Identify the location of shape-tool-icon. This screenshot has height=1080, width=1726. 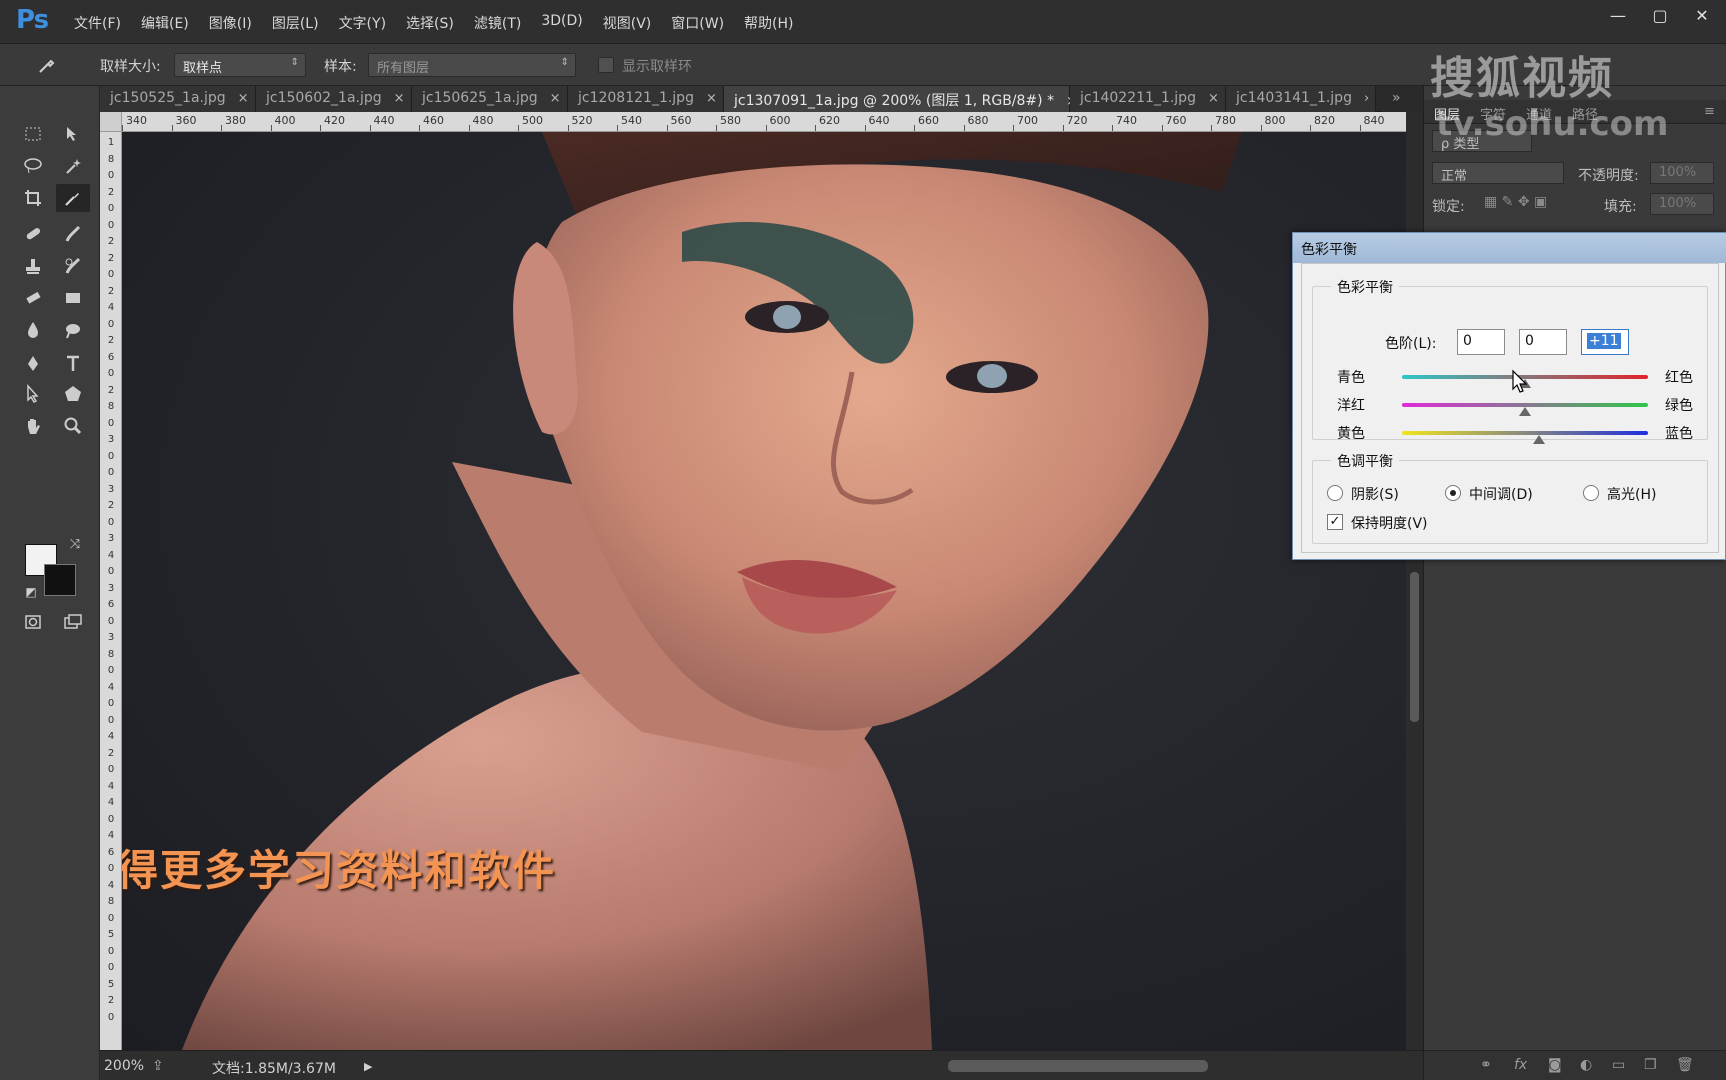
(73, 394).